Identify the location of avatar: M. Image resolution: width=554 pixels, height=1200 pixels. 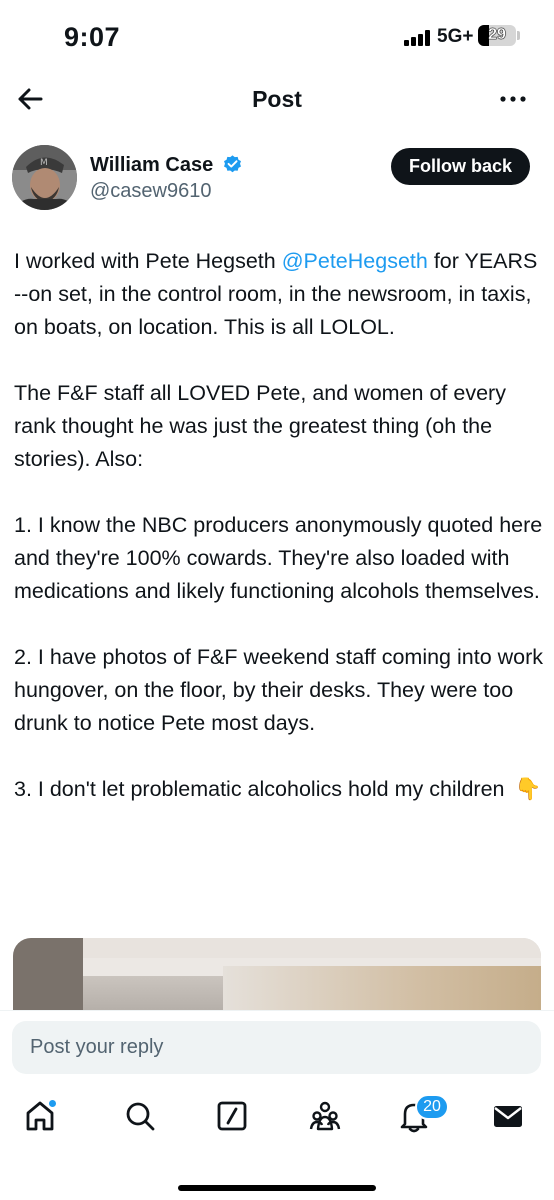
(44, 177).